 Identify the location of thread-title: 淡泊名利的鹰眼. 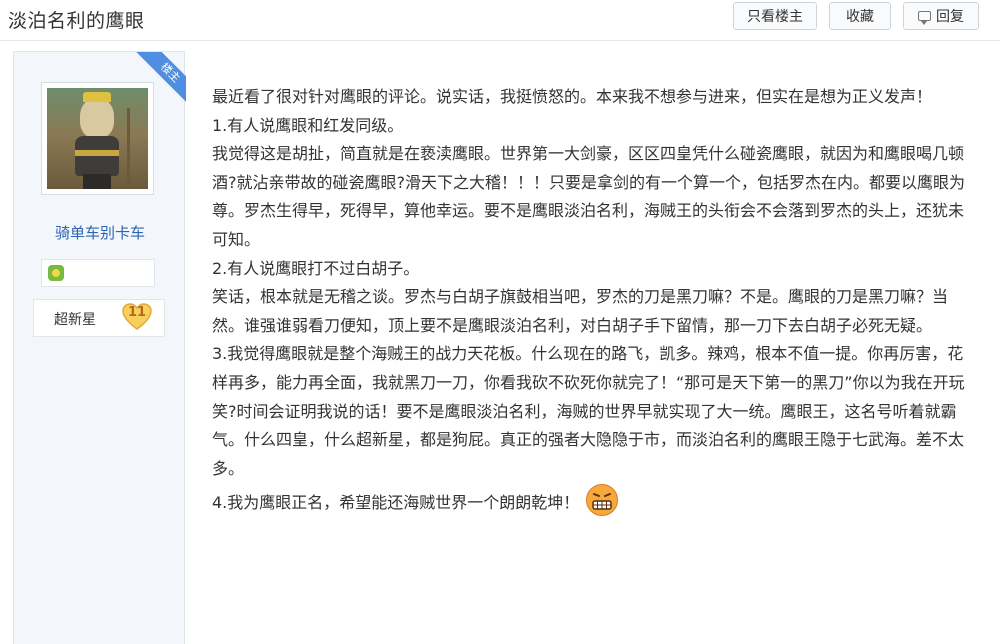
(76, 21).